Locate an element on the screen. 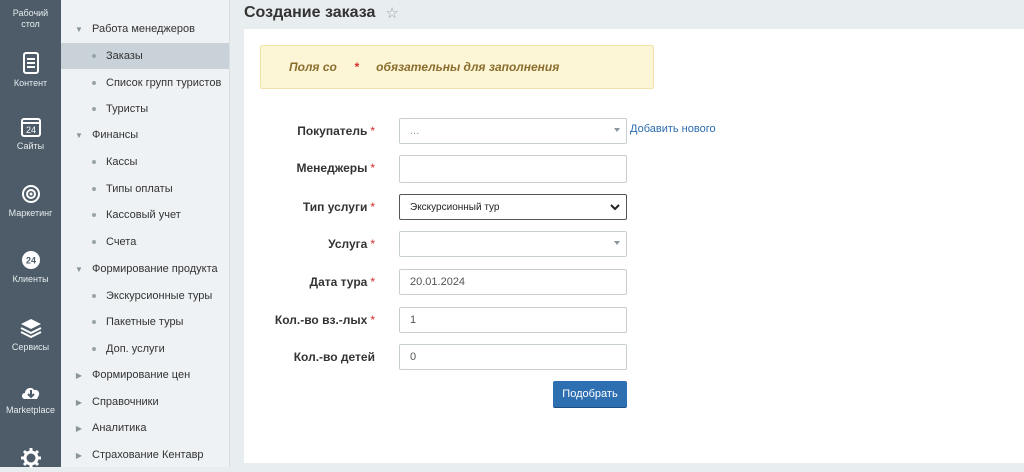 The width and height of the screenshot is (1024, 472). menu-group-directories: ▶ Справочники is located at coordinates (145, 402).